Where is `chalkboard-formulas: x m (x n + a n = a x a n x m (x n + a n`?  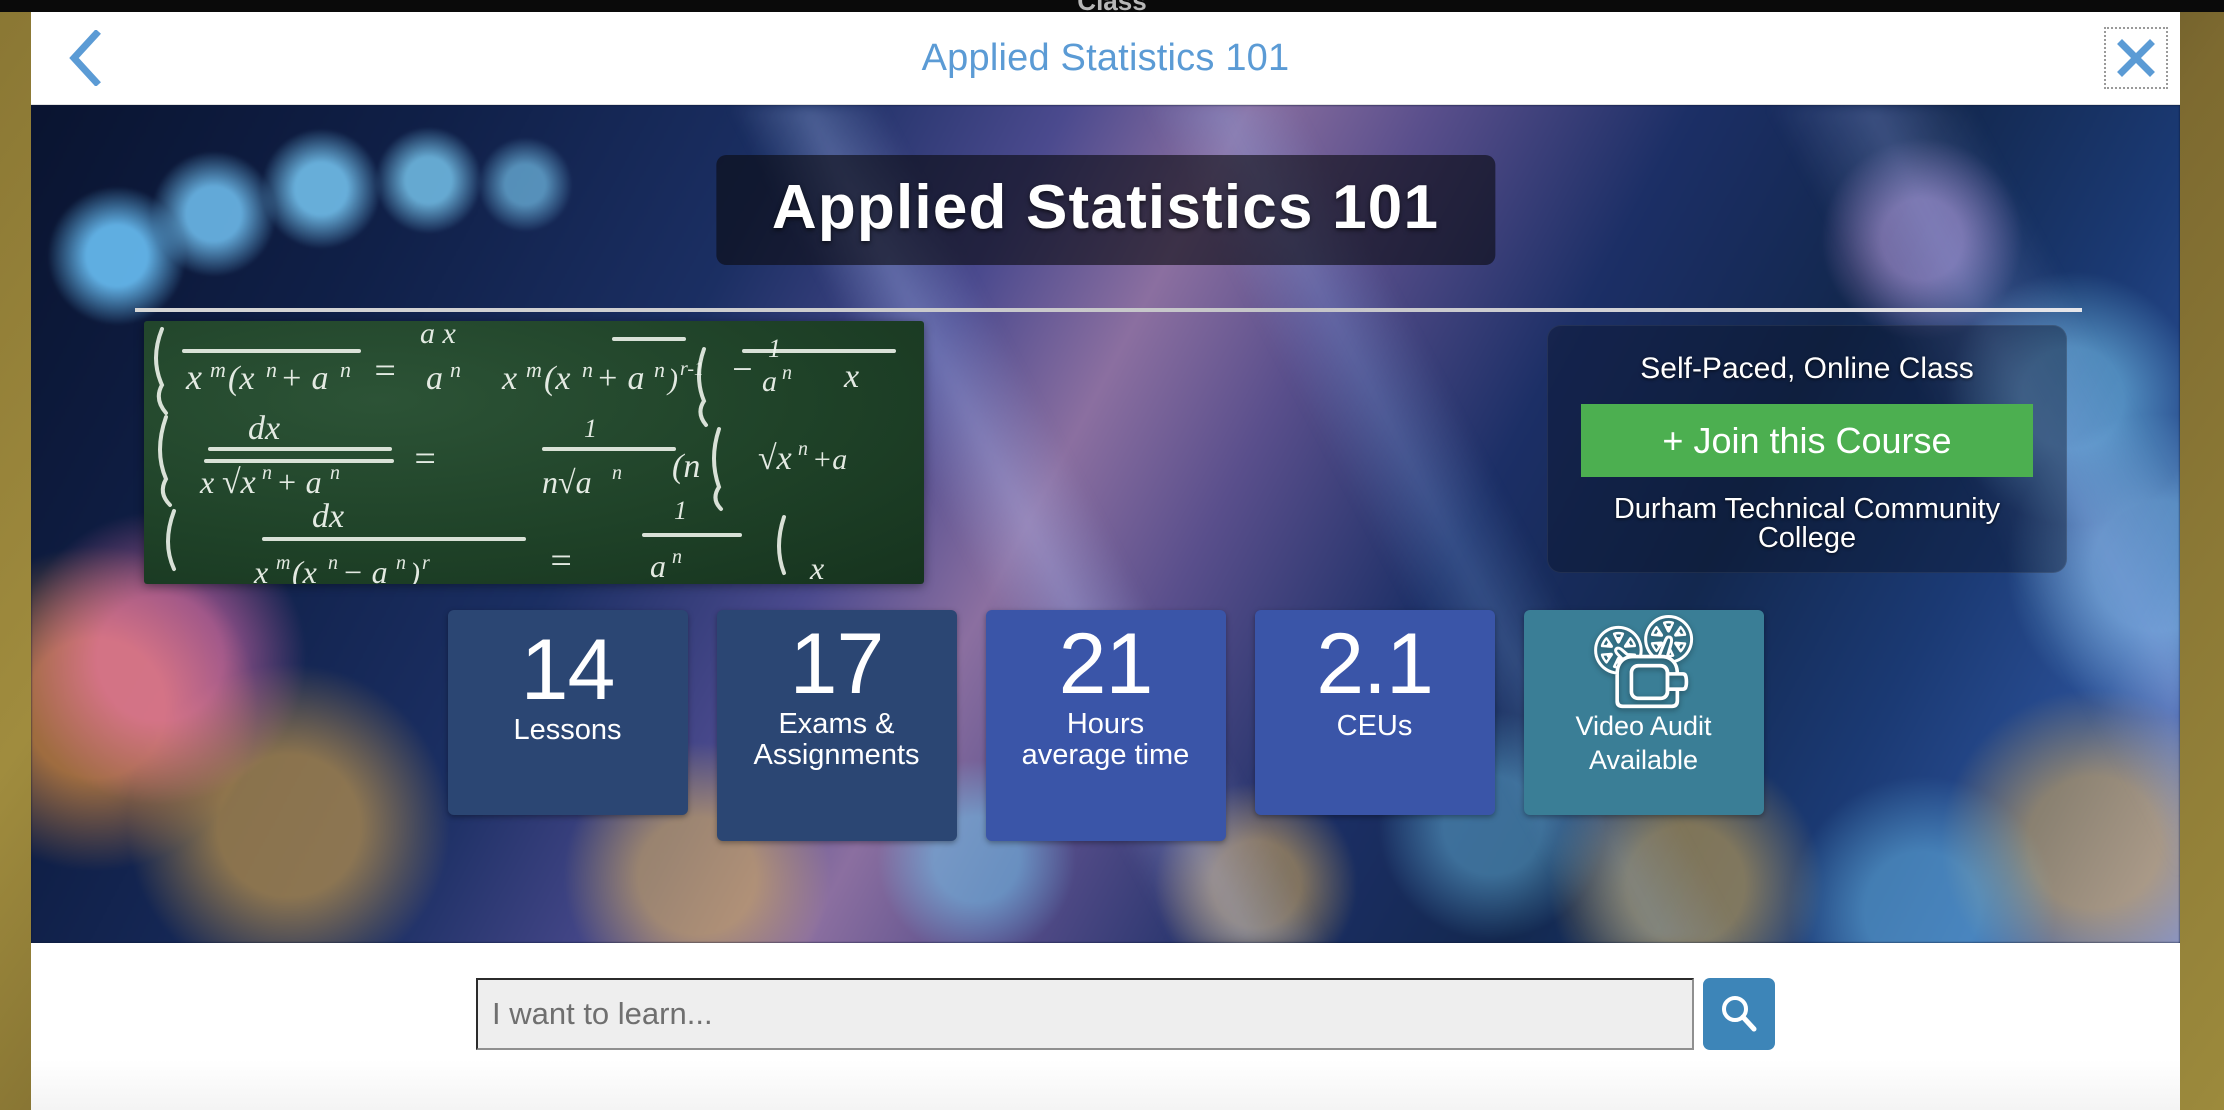
chalkboard-formulas: x m (x n + a n = a x a n x m (x n + a n is located at coordinates (525, 452).